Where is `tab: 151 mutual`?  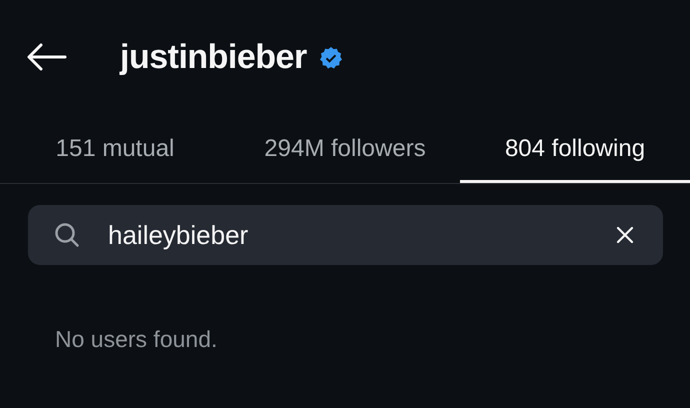 tab: 151 mutual is located at coordinates (115, 148).